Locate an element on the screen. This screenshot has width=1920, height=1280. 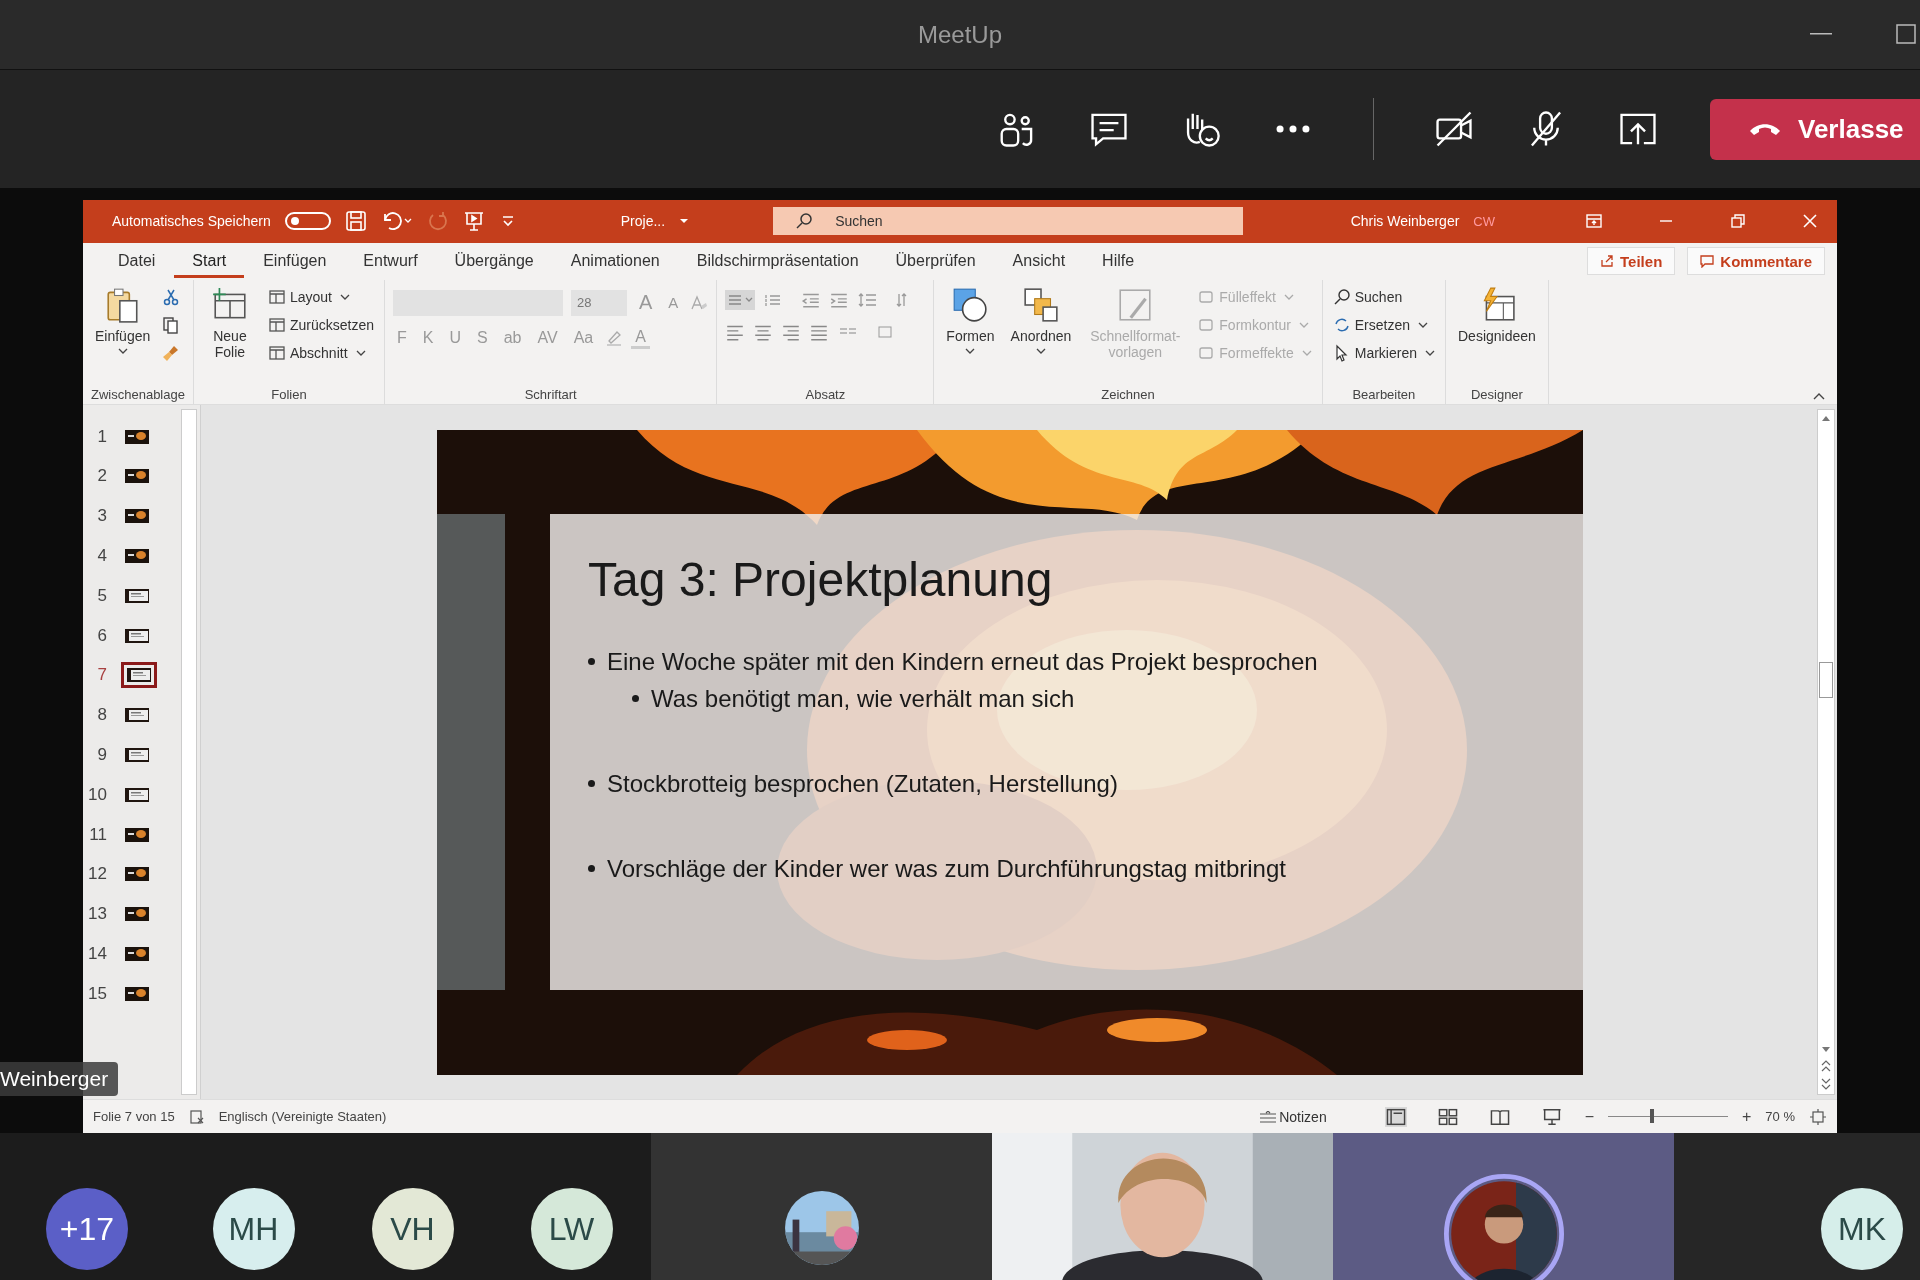
copy-icon is located at coordinates (171, 324).